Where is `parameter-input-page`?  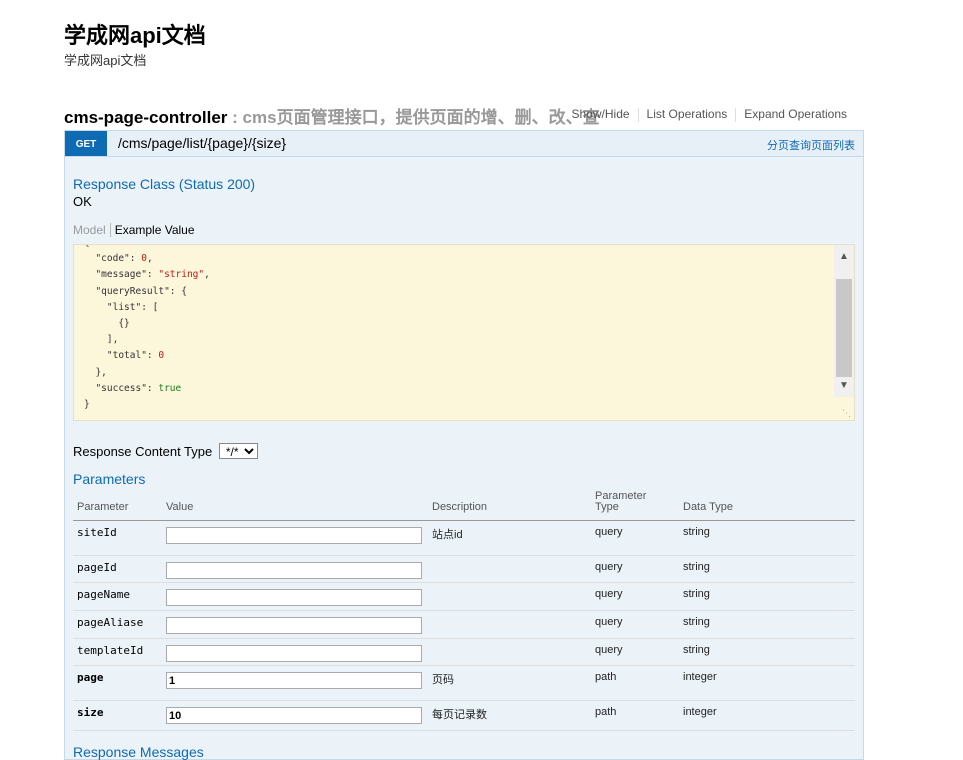 parameter-input-page is located at coordinates (294, 680).